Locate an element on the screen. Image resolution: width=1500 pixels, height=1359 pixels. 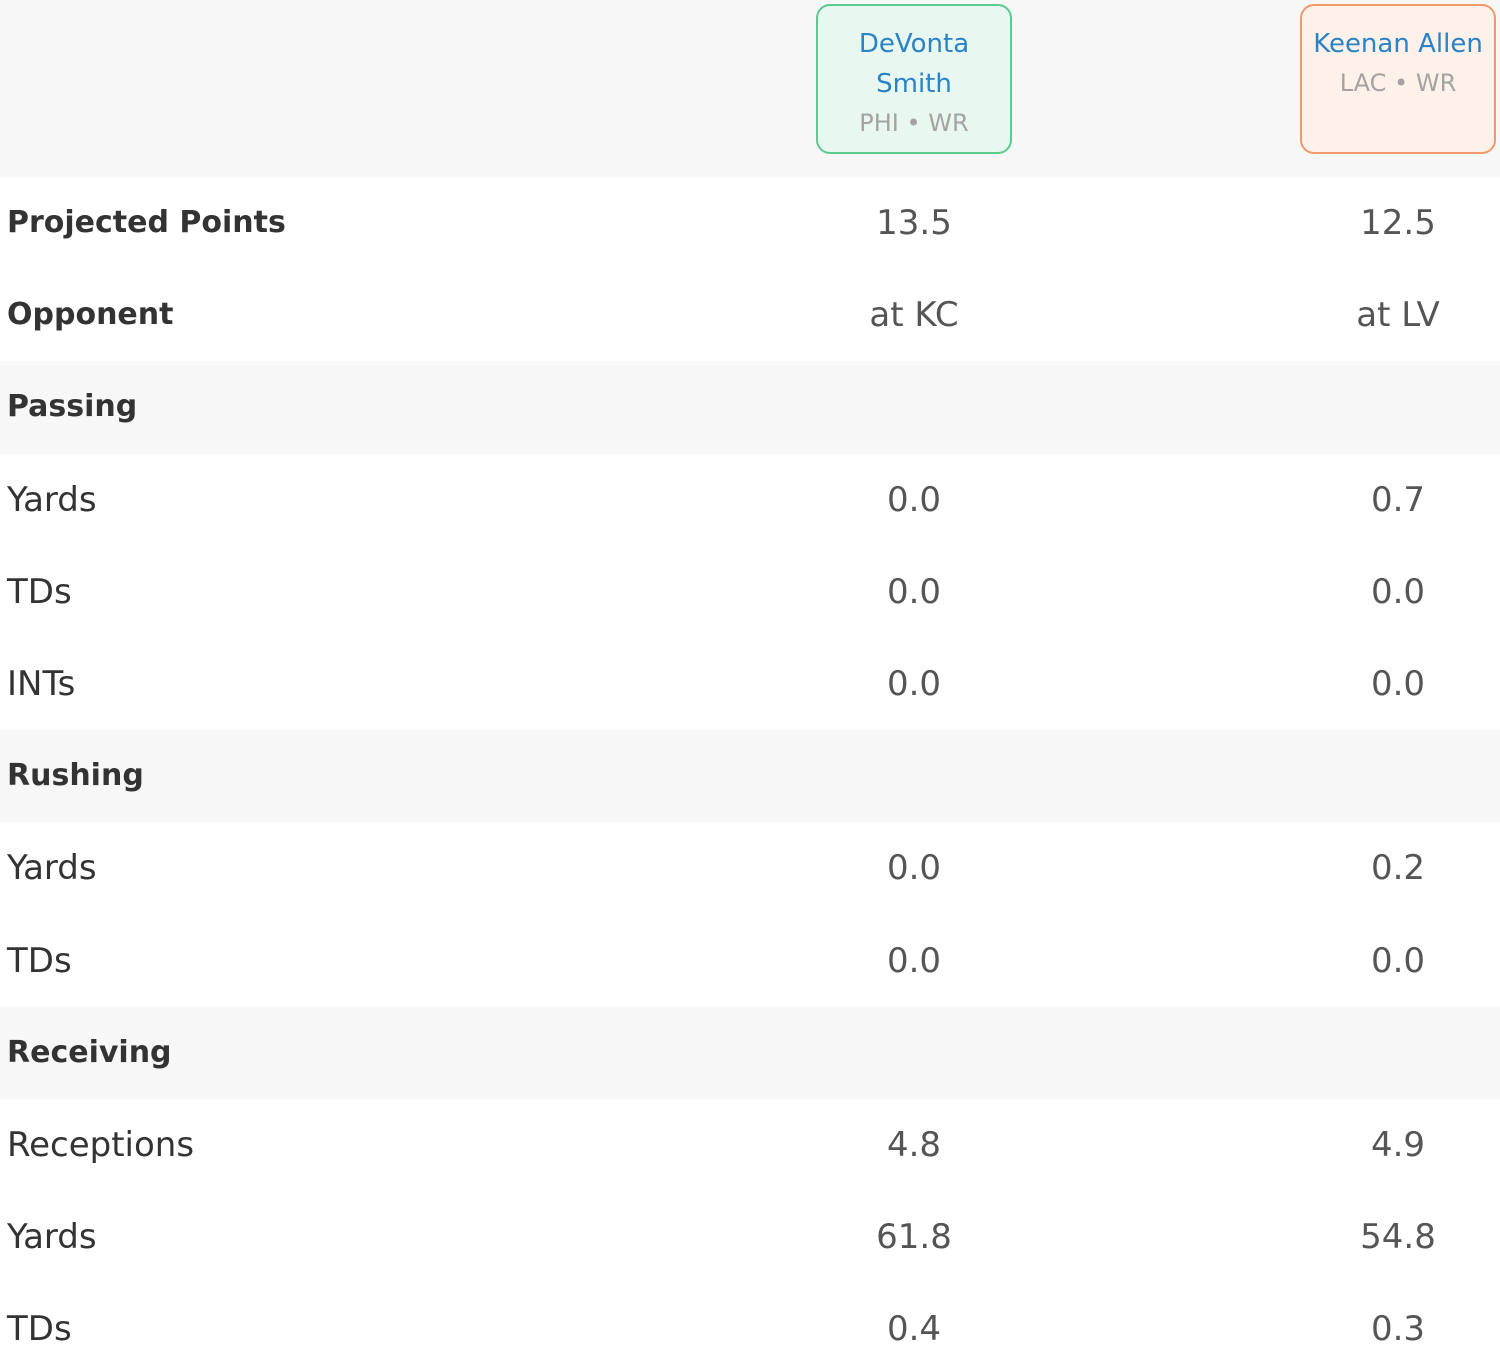
player-2-value: at LV is located at coordinates (1398, 315).